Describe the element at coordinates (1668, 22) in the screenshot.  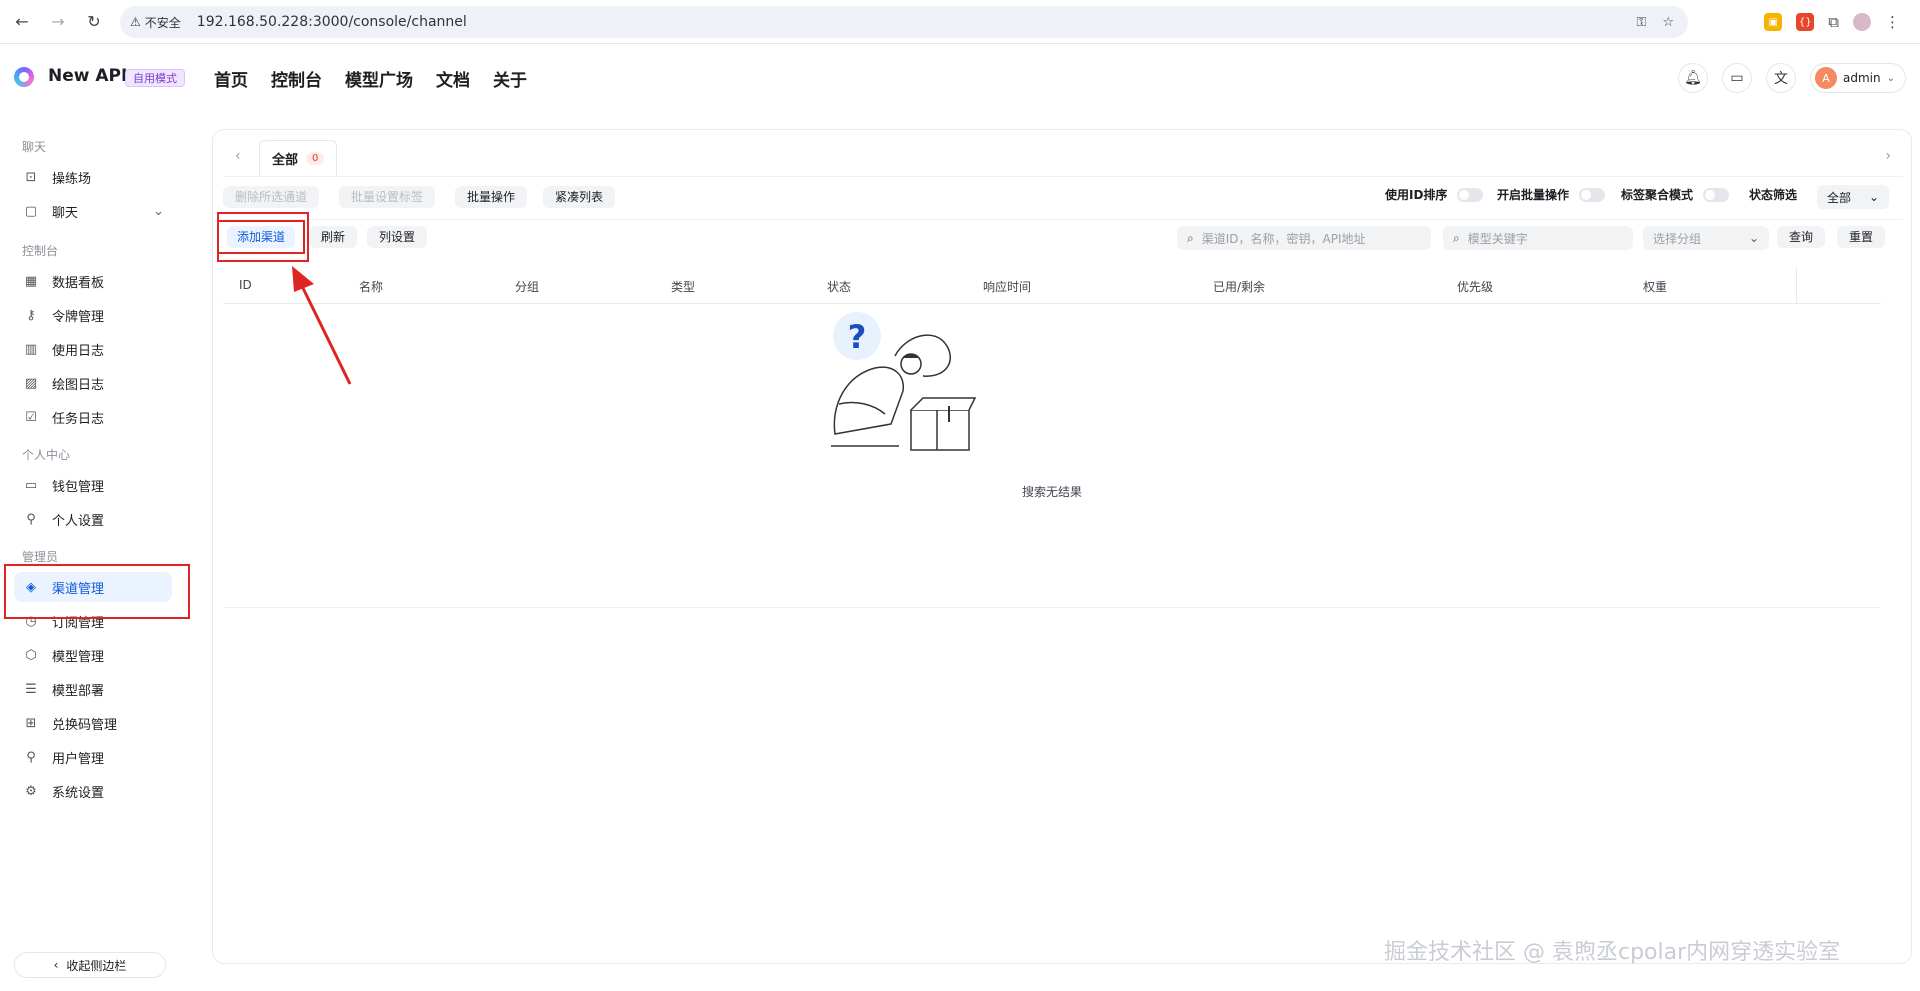
I see `bookmark-star-icon: ☆` at that location.